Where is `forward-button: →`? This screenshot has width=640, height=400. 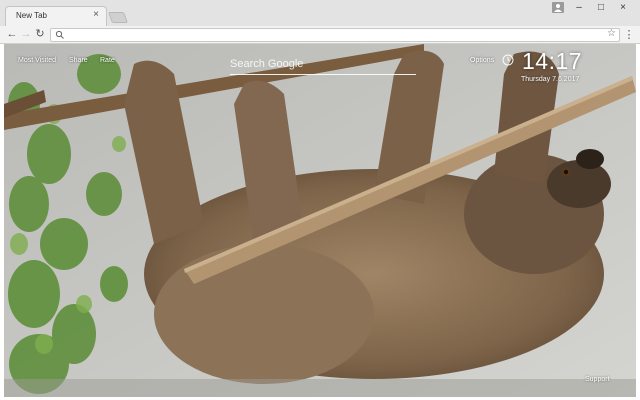 forward-button: → is located at coordinates (26, 34).